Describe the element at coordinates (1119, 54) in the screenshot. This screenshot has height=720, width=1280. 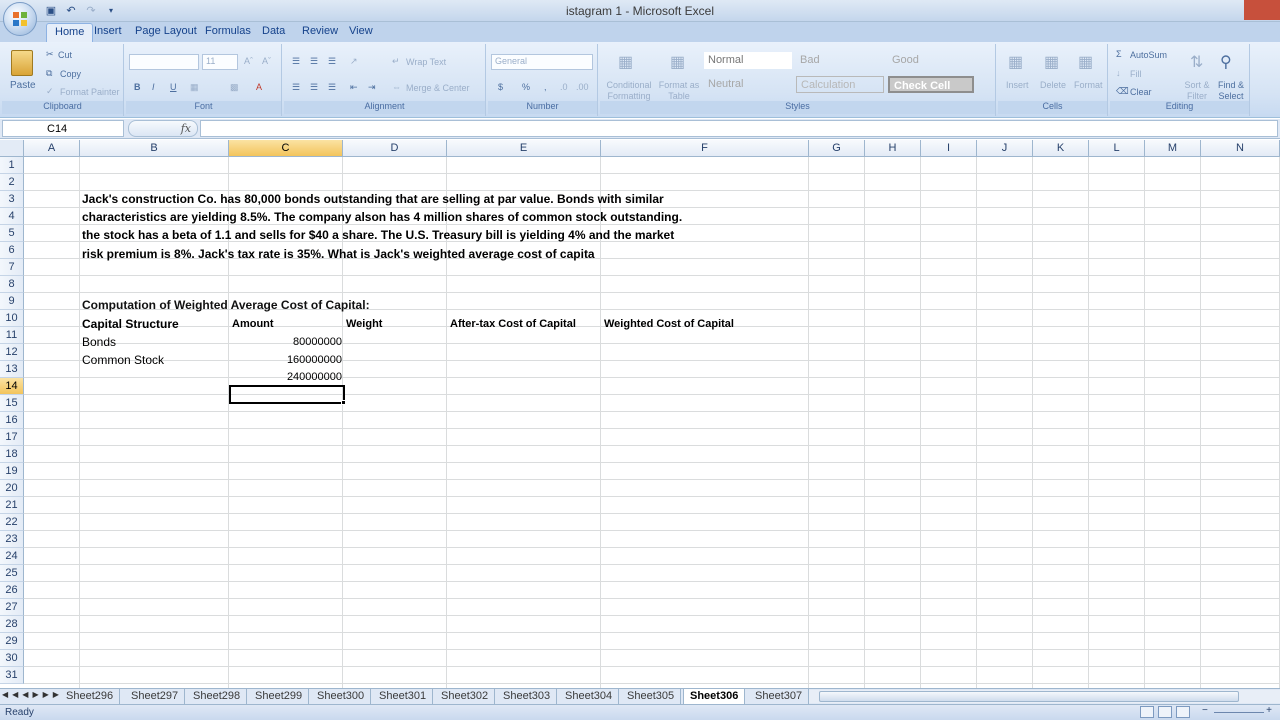
I see `autosum-icon: Σ` at that location.